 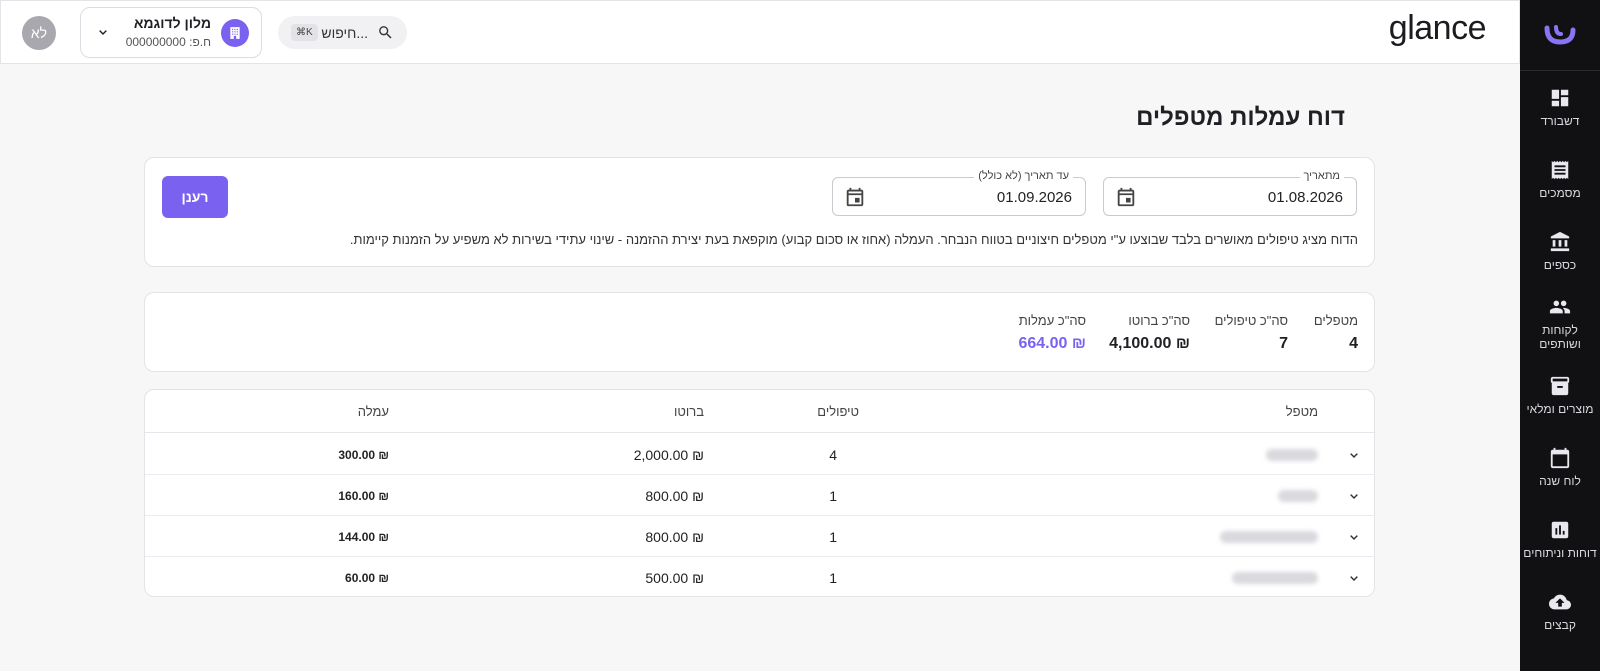 What do you see at coordinates (1159, 320) in the screenshot?
I see `stat-label: סה"כ ברוטו` at bounding box center [1159, 320].